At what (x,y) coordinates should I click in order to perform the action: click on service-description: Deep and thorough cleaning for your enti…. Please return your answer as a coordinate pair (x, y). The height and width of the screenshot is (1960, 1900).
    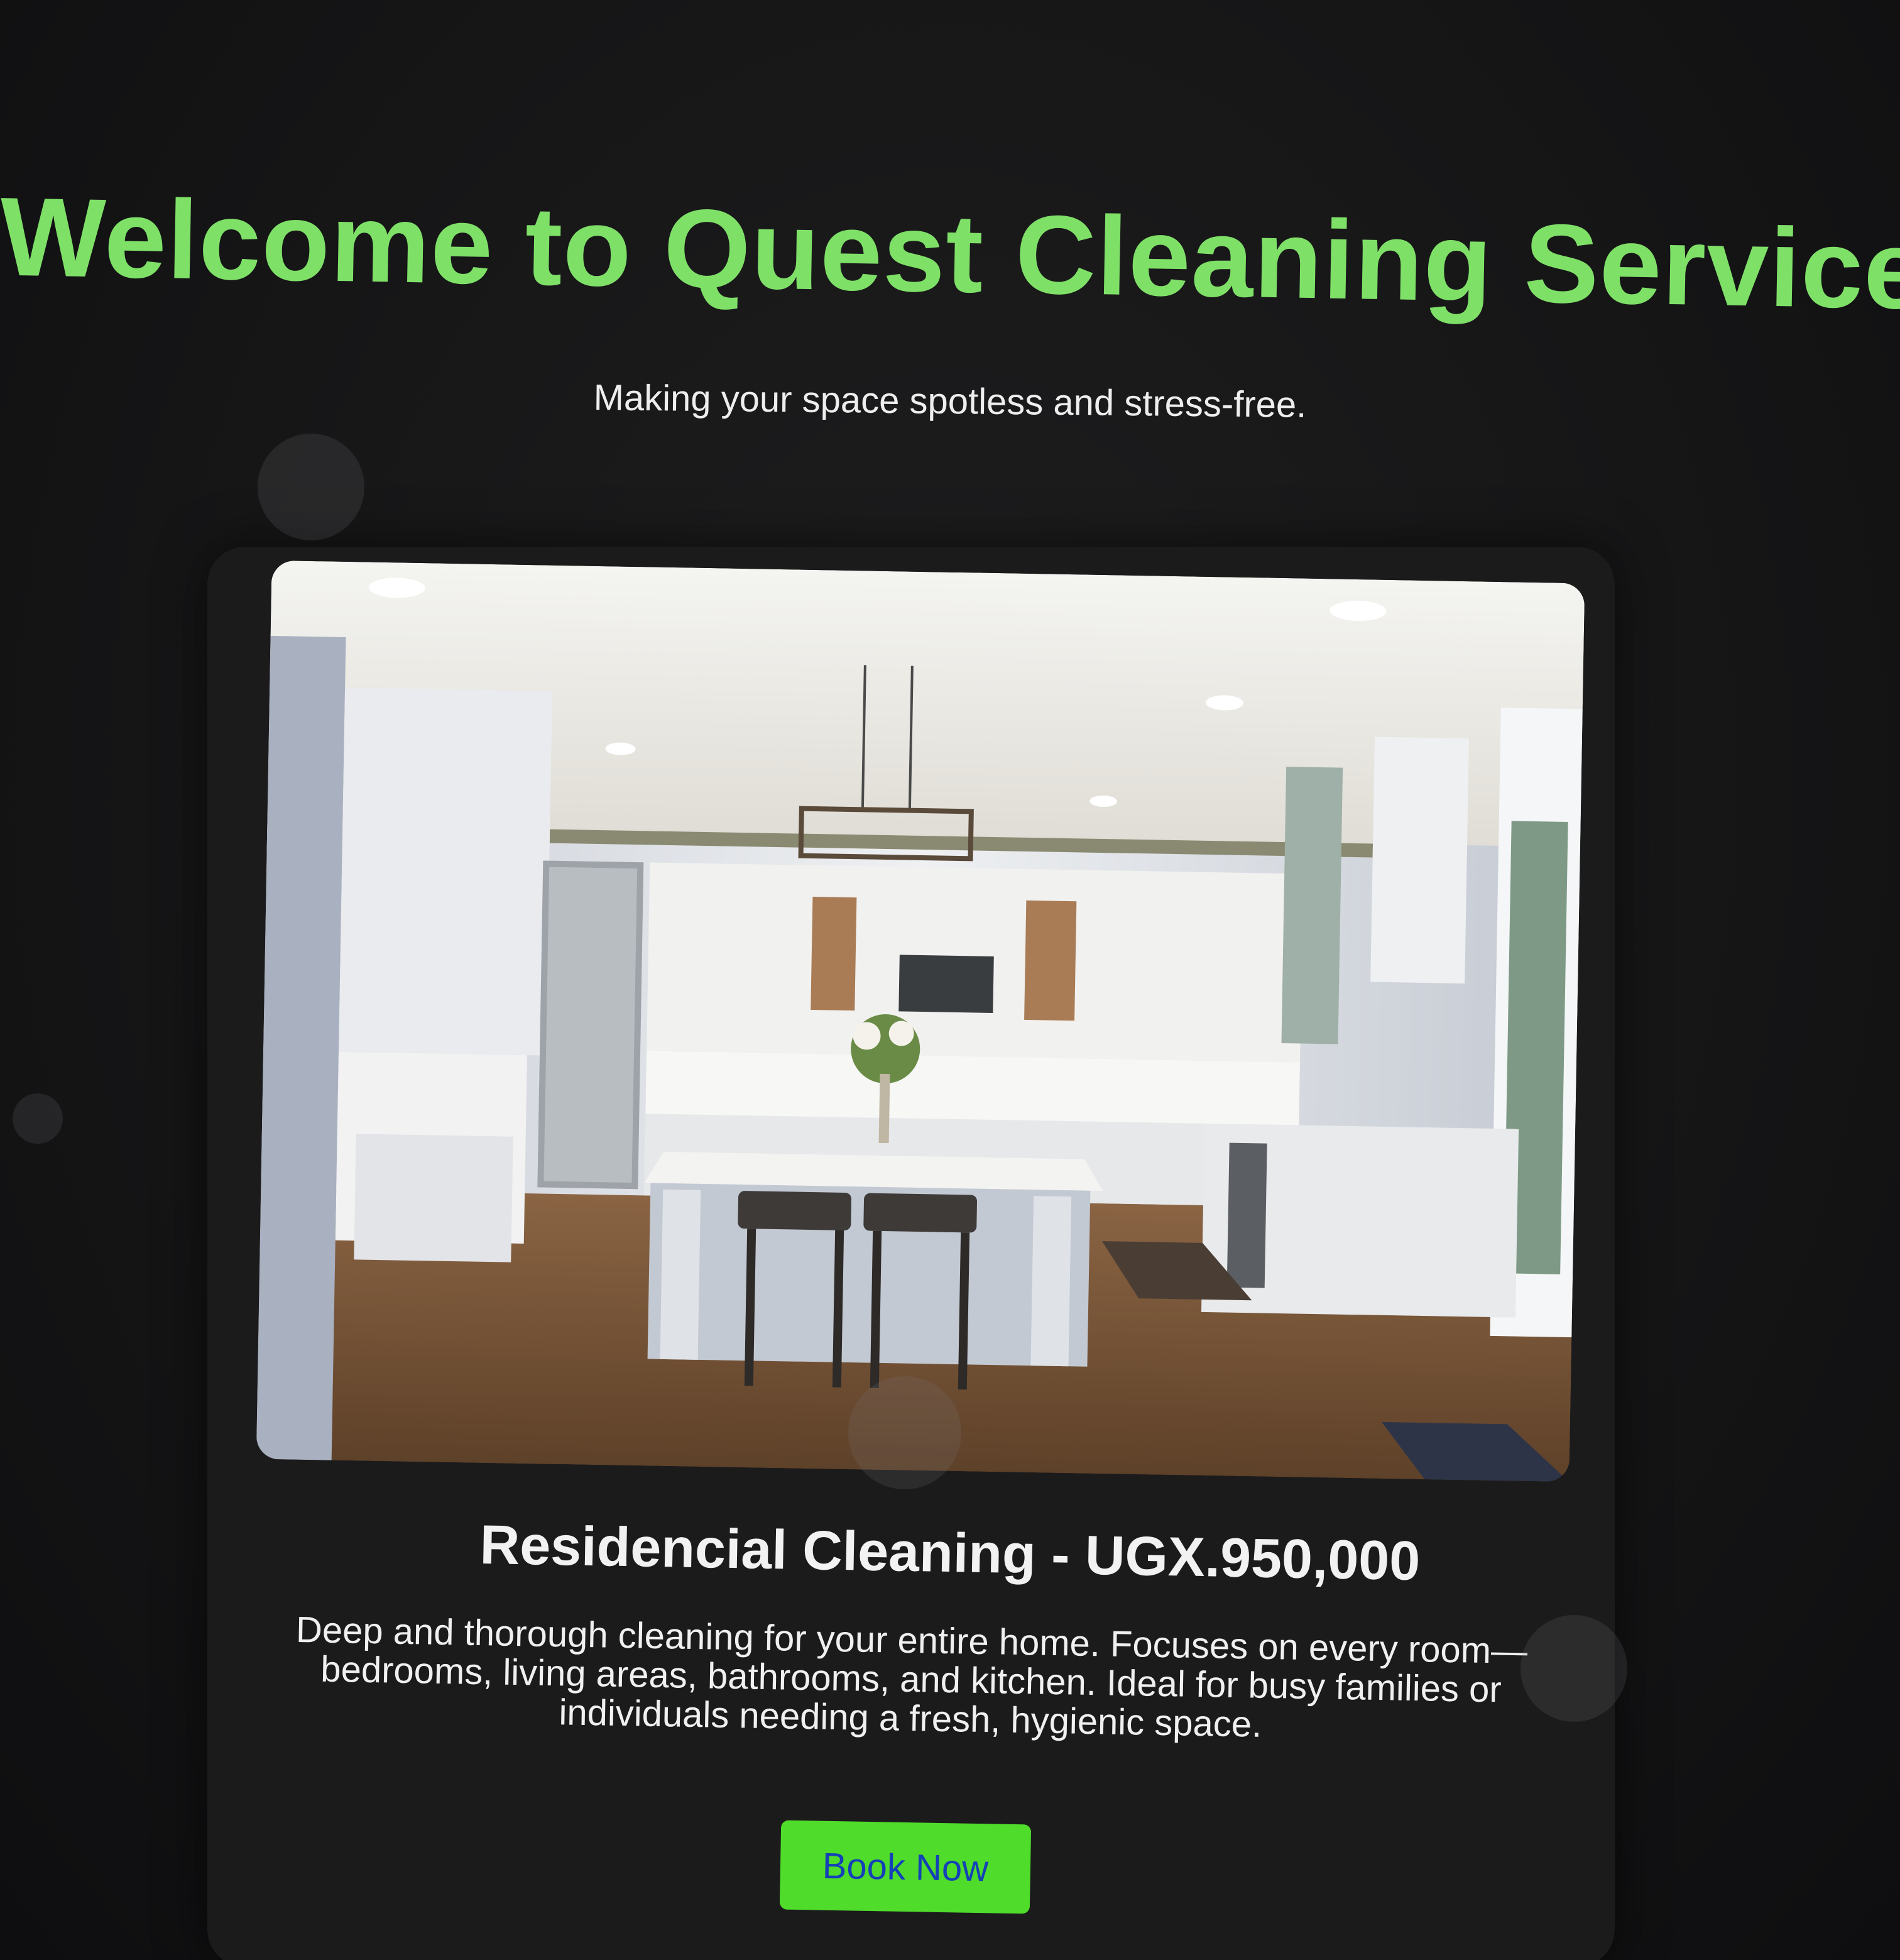
    Looking at the image, I should click on (911, 1677).